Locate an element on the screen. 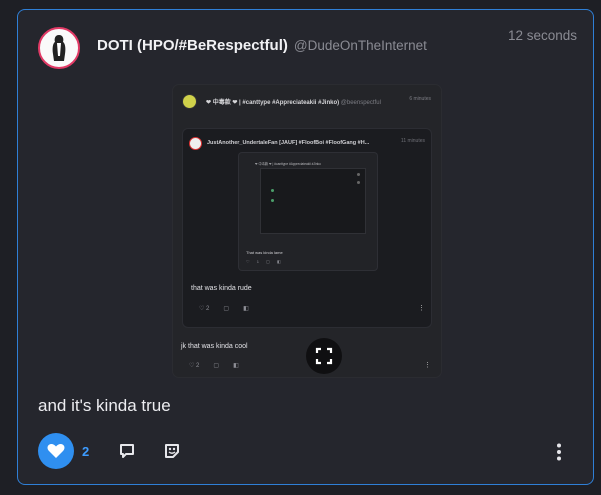 The image size is (601, 495). comment-icon is located at coordinates (127, 451).